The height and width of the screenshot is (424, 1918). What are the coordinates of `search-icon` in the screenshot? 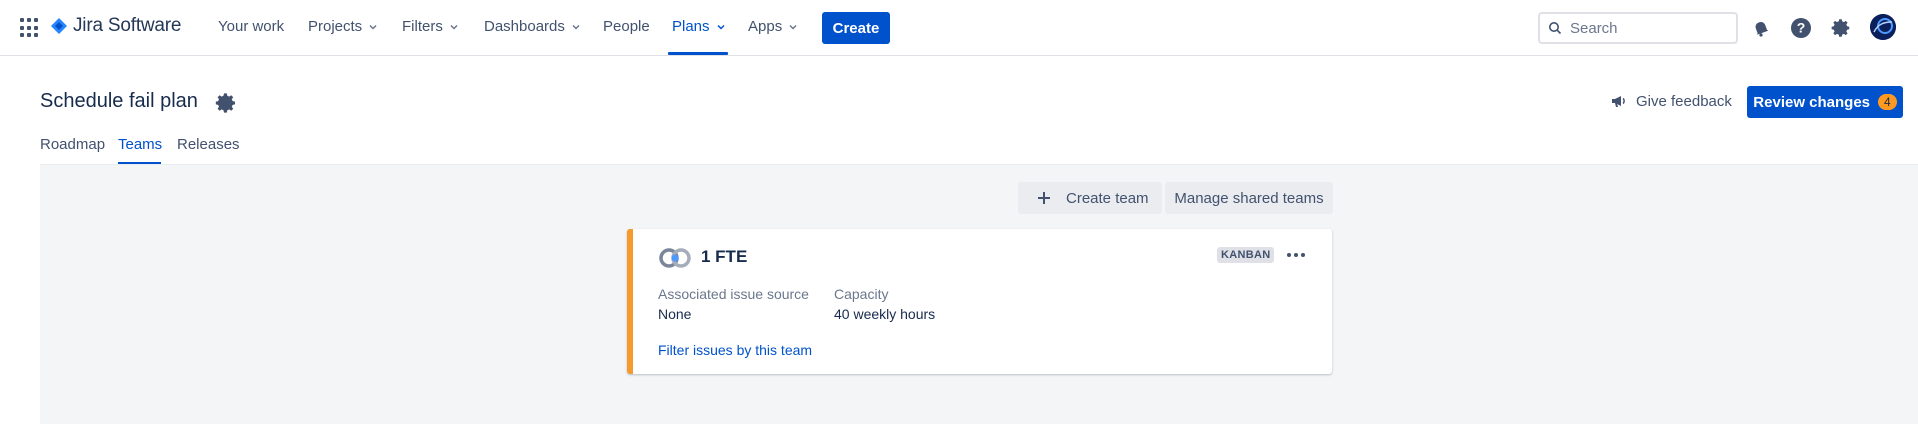 It's located at (1555, 28).